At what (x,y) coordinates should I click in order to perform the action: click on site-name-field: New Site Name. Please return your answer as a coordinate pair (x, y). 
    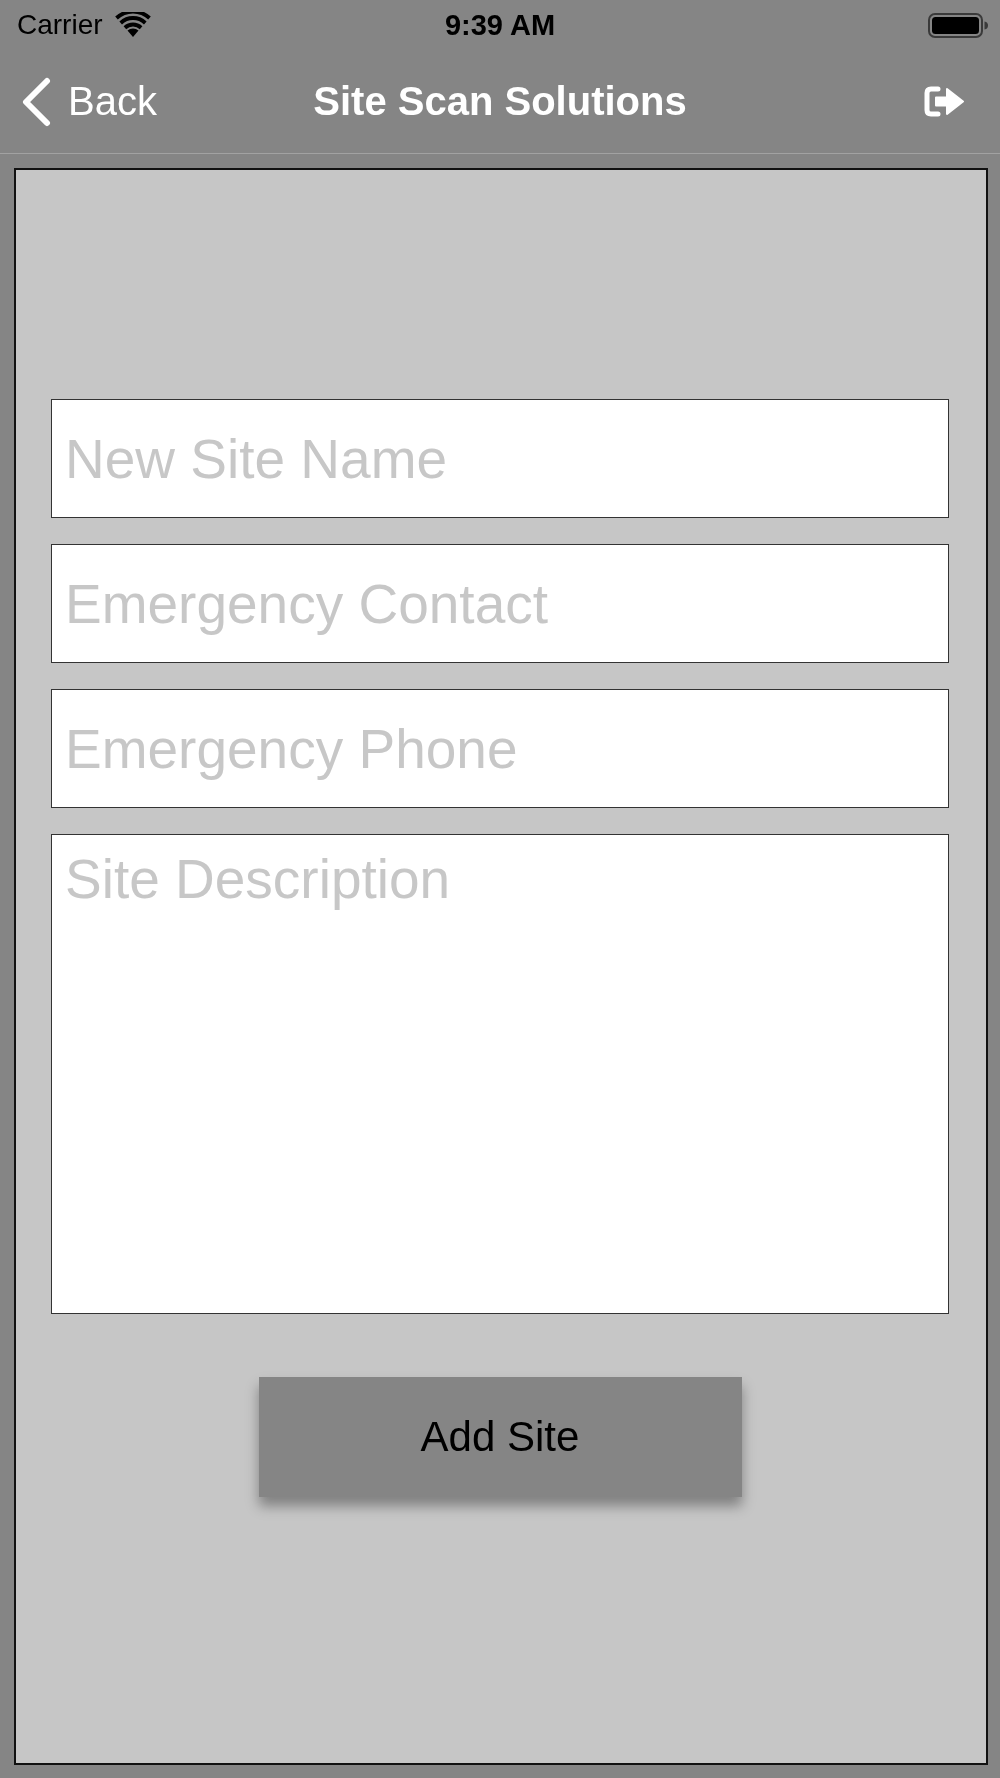
    Looking at the image, I should click on (500, 458).